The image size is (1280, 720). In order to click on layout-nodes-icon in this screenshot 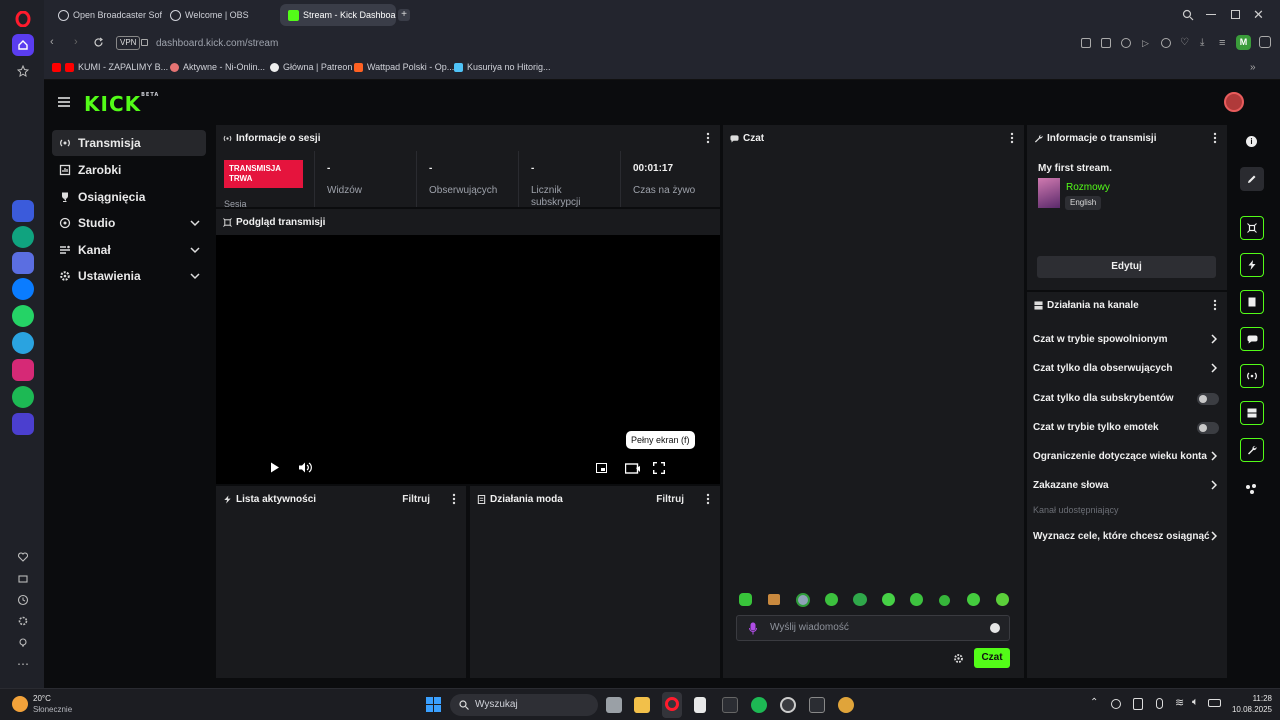, I will do `click(1251, 489)`.